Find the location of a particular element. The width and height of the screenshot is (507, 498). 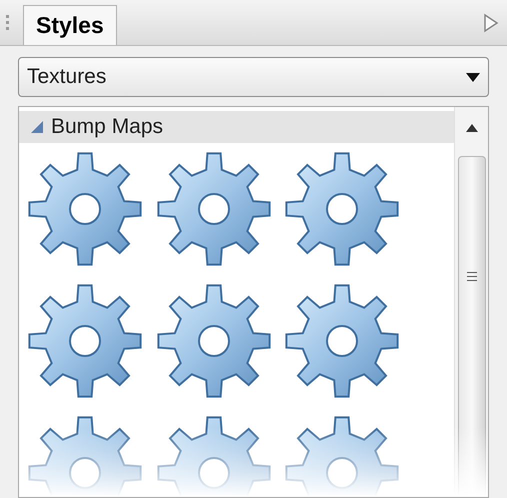

caret-icon is located at coordinates (473, 77).